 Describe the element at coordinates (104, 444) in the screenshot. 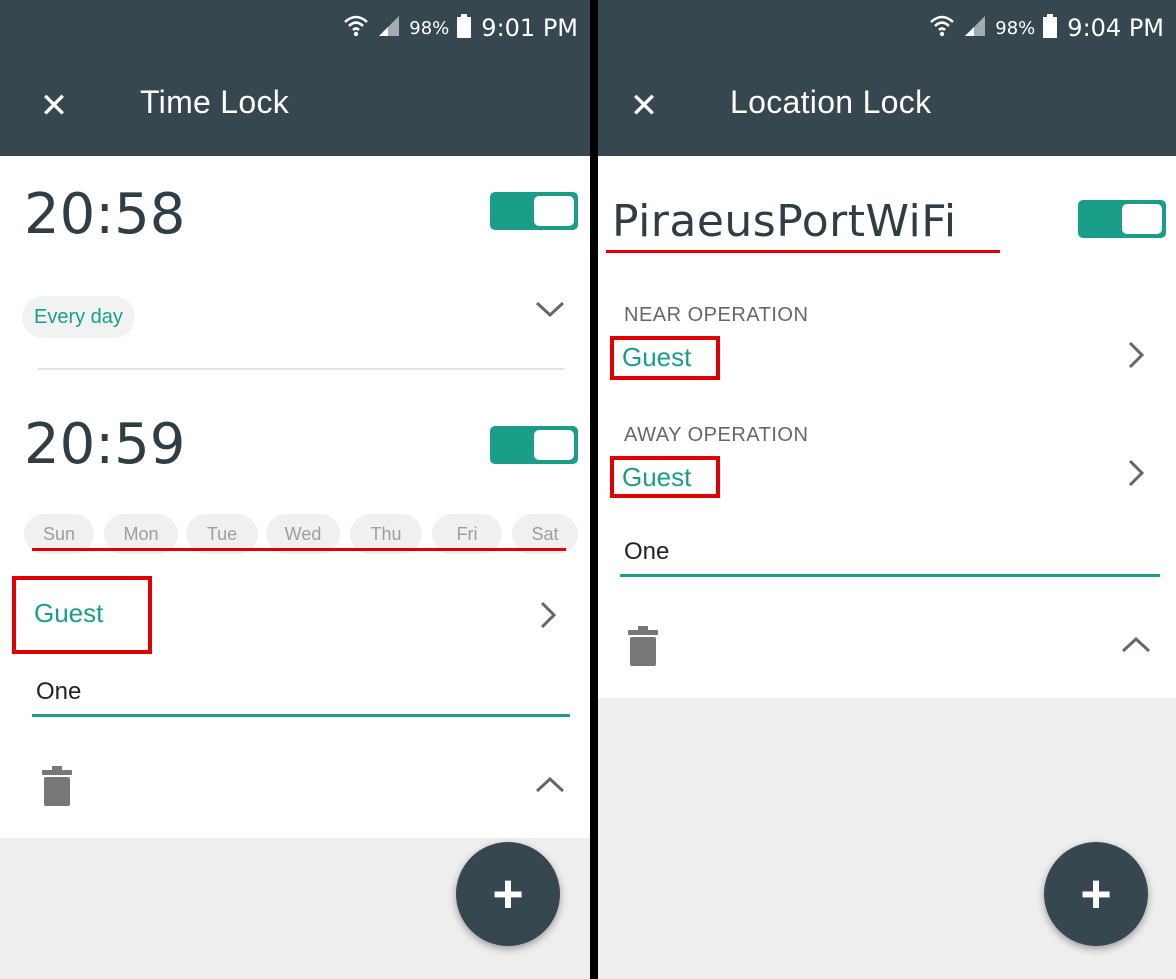

I see `lock-time: 20:59` at that location.